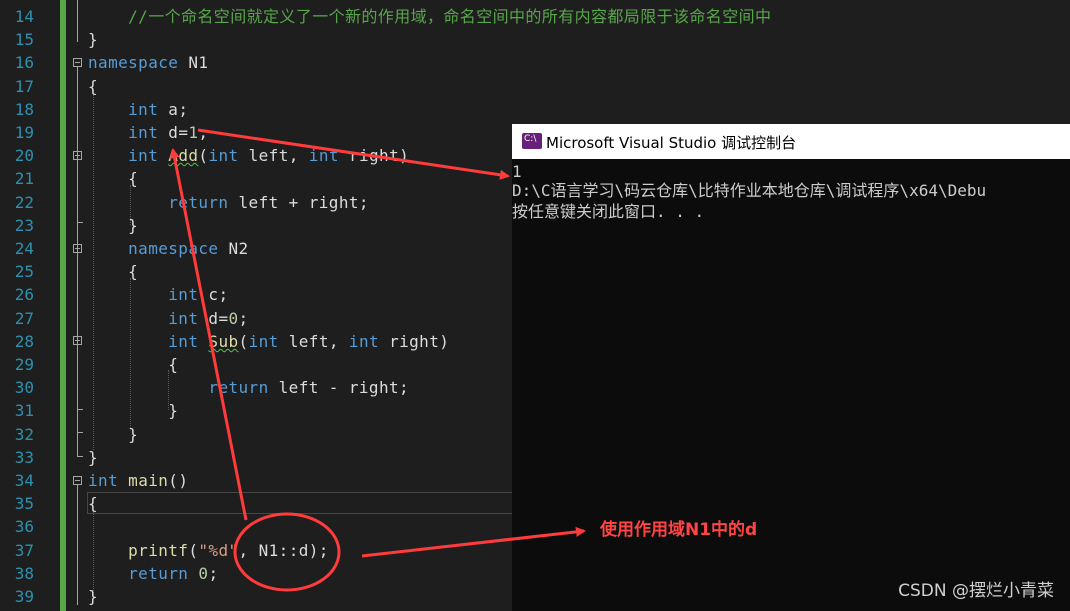 The width and height of the screenshot is (1070, 611). Describe the element at coordinates (138, 109) in the screenshot. I see `code-text: int a;` at that location.